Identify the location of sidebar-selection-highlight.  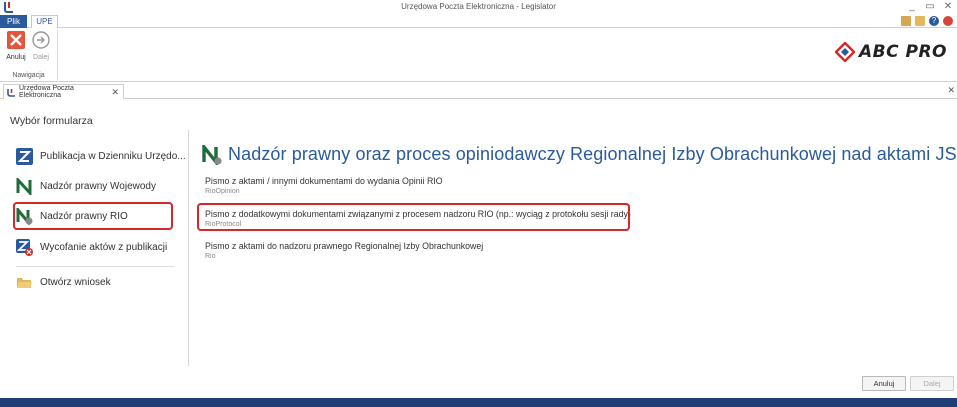
(93, 216).